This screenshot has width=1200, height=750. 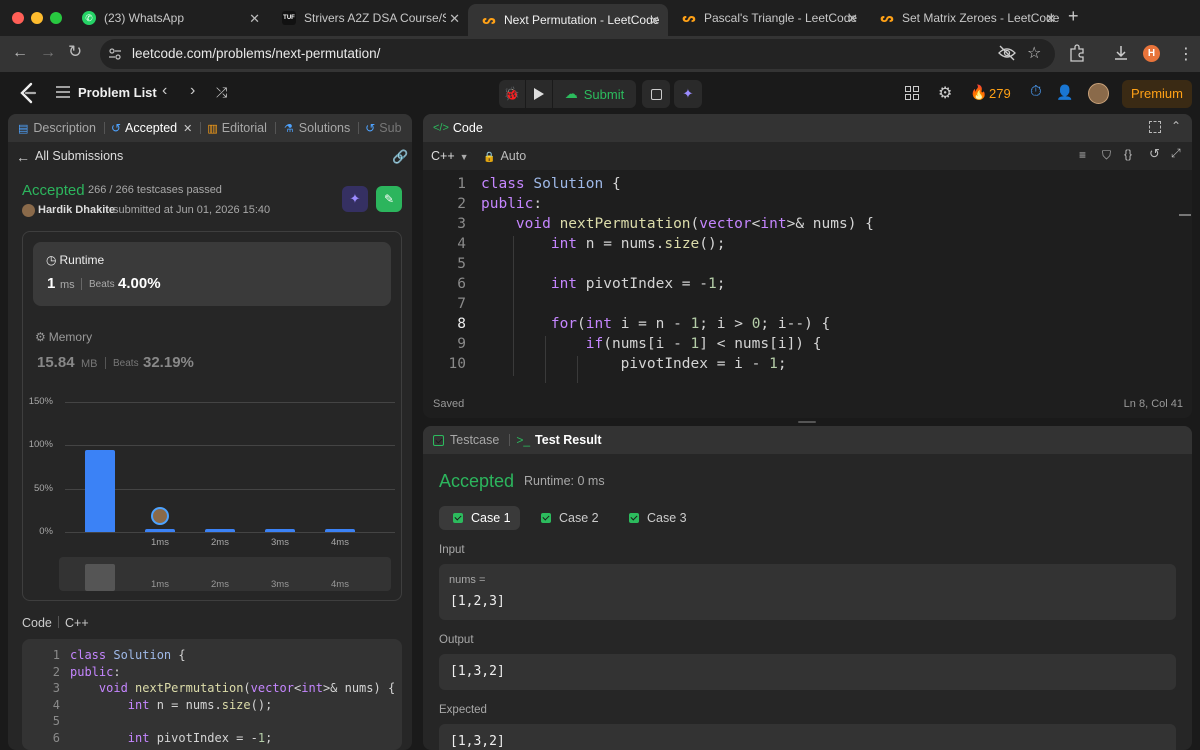 I want to click on tab-submissions: ↺ Sub, so click(x=383, y=128).